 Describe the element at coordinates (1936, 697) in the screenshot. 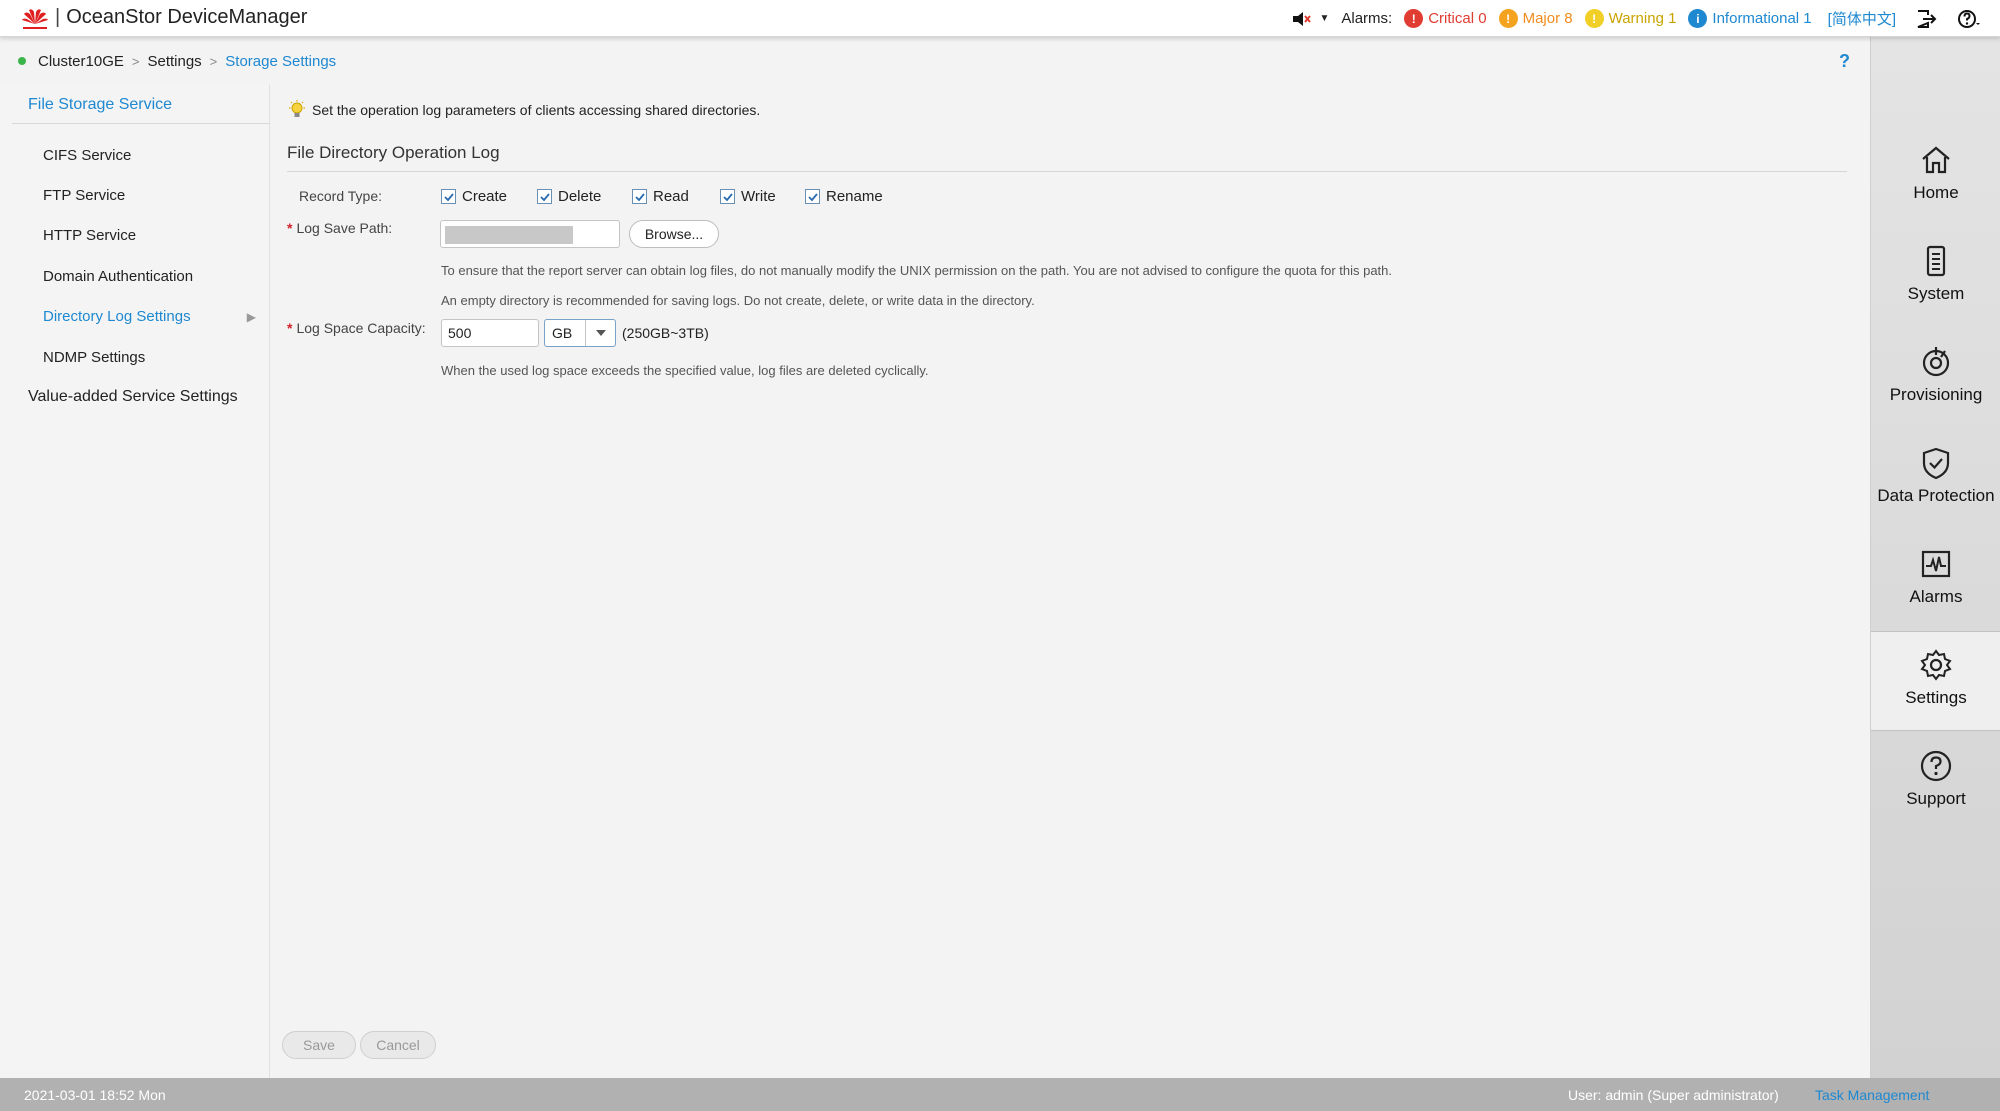

I see `nav-label: Settings` at that location.